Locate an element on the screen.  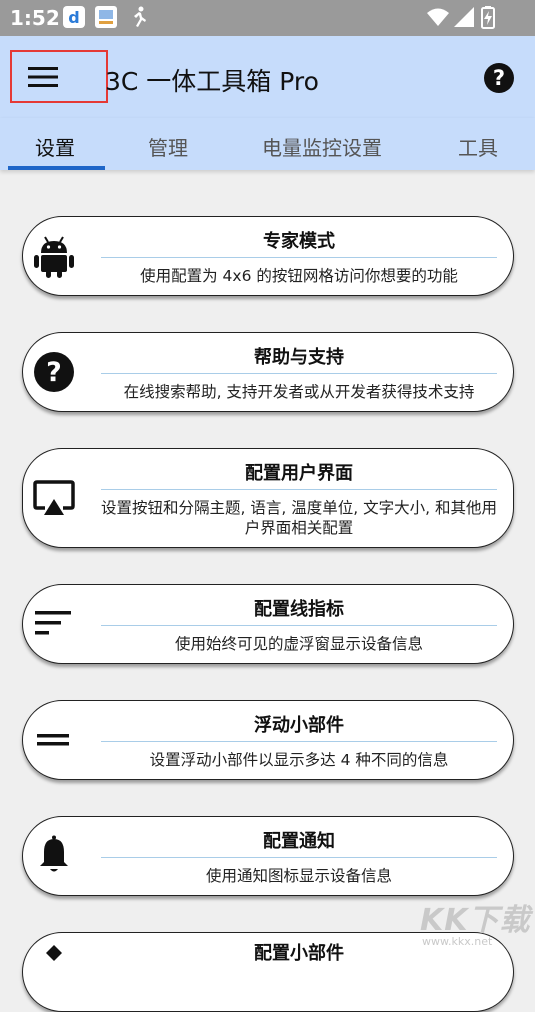
android-icon is located at coordinates (54, 257).